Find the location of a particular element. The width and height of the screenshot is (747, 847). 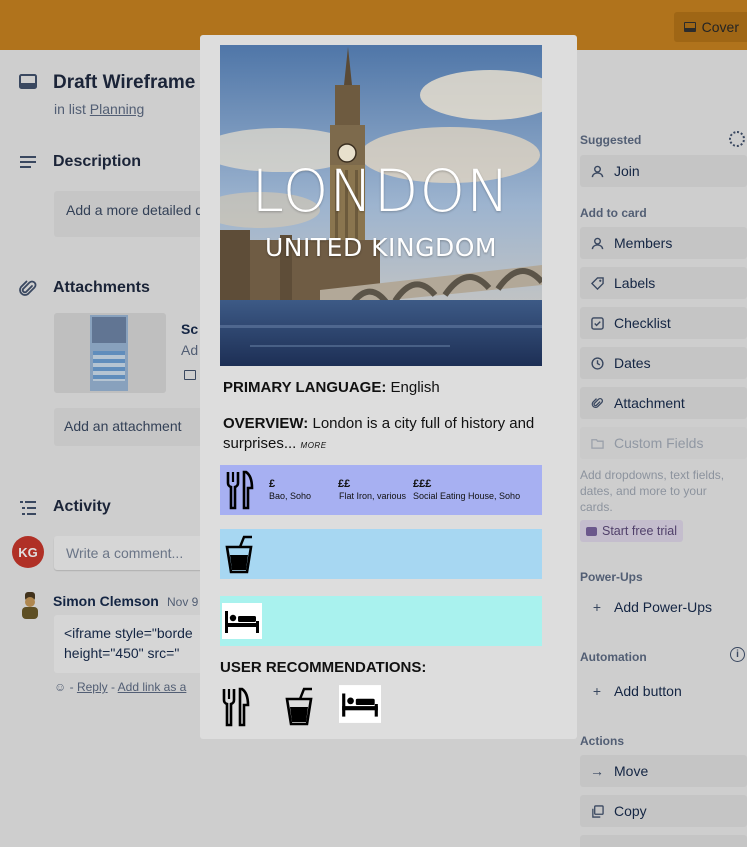

primary-language: PRIMARY LANGUAGE: English is located at coordinates (331, 388).